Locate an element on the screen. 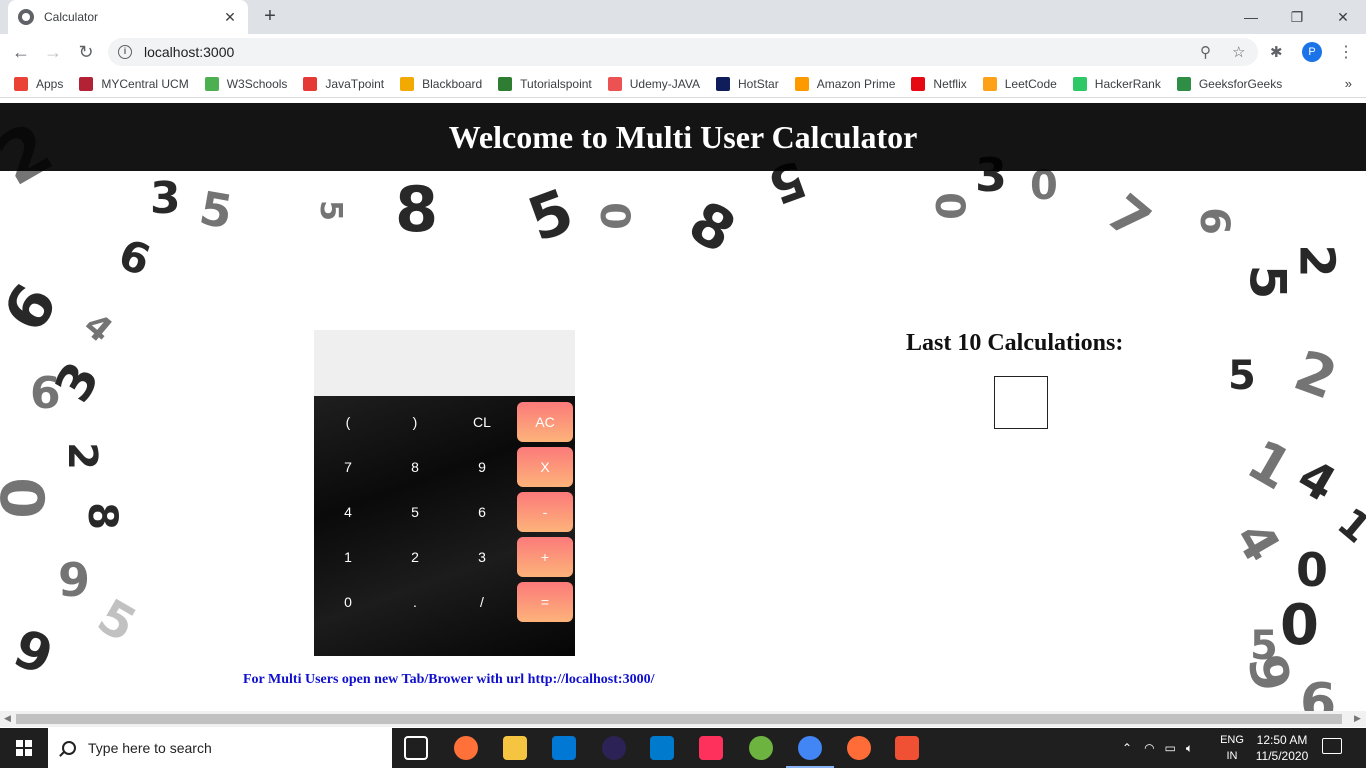 This screenshot has width=1366, height=768. taskbar-clock: 12:50 AM 11/5/2020 is located at coordinates (1282, 748).